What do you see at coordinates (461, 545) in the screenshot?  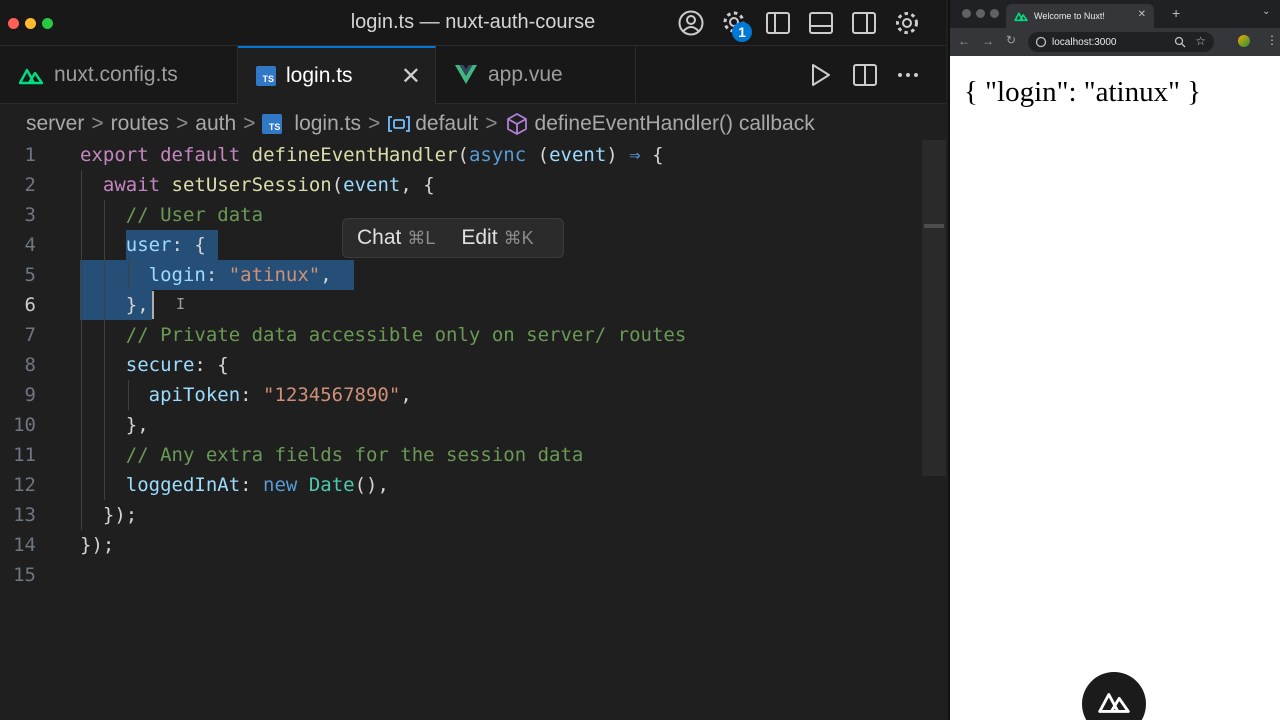 I see `code-line: 14 });` at bounding box center [461, 545].